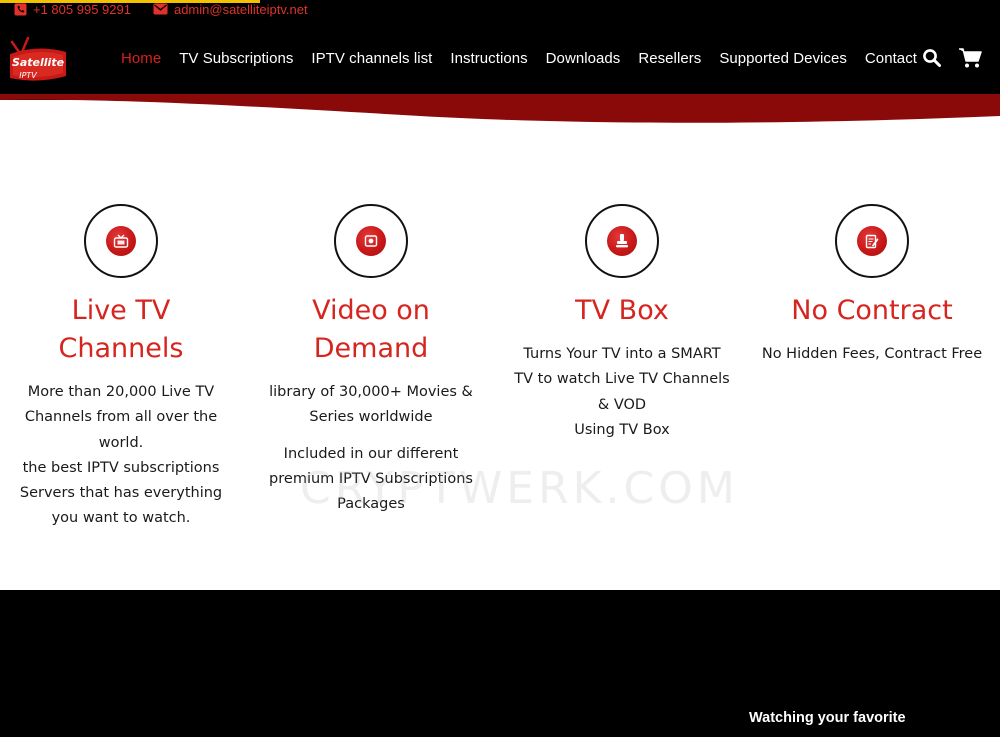 The width and height of the screenshot is (1000, 737). What do you see at coordinates (371, 330) in the screenshot?
I see `feature-title: Video on Demand` at bounding box center [371, 330].